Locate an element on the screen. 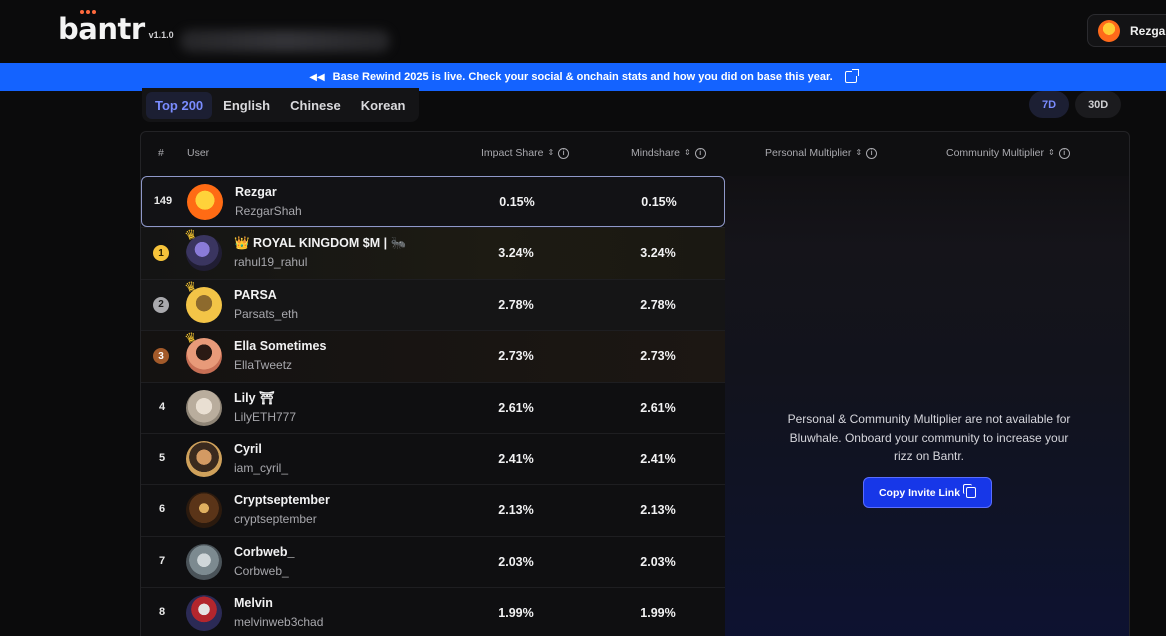  impact-share-value: 0.15% is located at coordinates (517, 202).